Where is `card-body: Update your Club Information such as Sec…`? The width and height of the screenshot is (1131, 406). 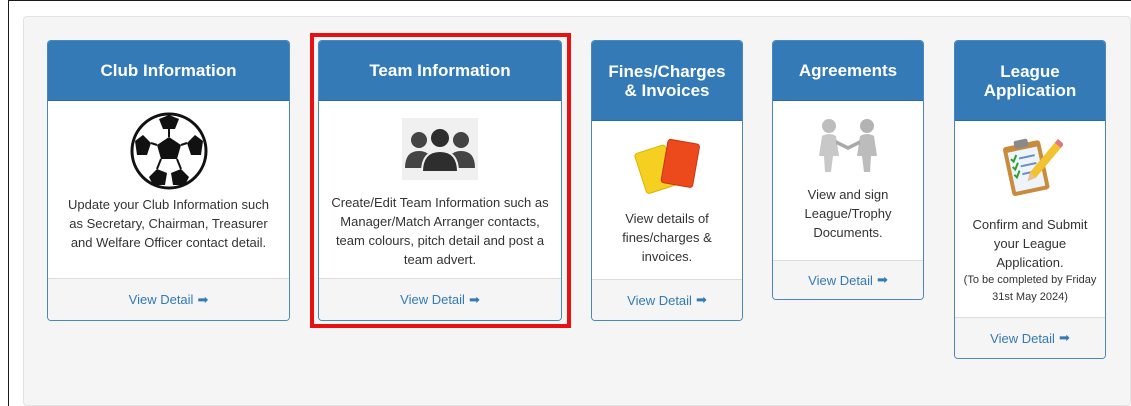 card-body: Update your Club Information such as Sec… is located at coordinates (168, 176).